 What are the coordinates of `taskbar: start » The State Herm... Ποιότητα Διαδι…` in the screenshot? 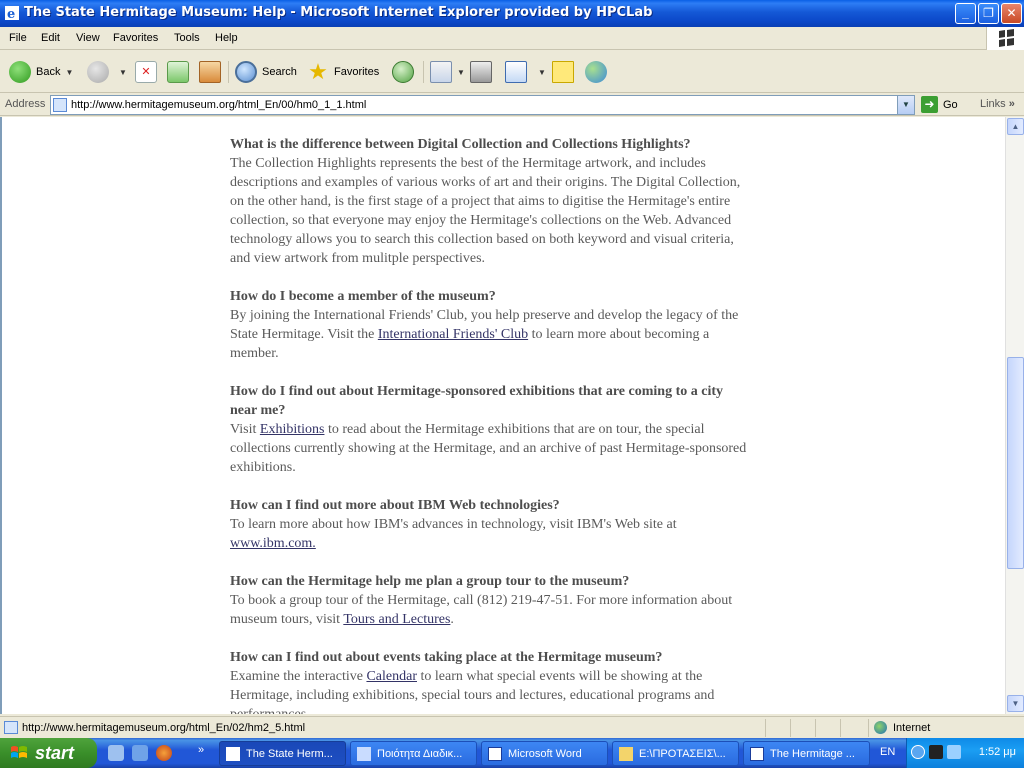 It's located at (512, 753).